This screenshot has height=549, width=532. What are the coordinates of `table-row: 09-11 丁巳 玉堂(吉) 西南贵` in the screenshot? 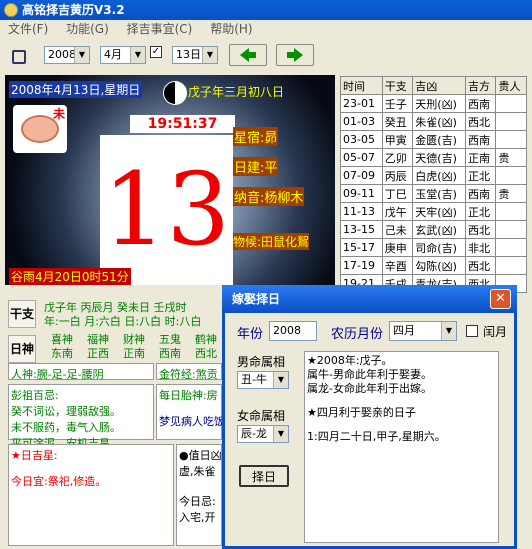 It's located at (433, 193).